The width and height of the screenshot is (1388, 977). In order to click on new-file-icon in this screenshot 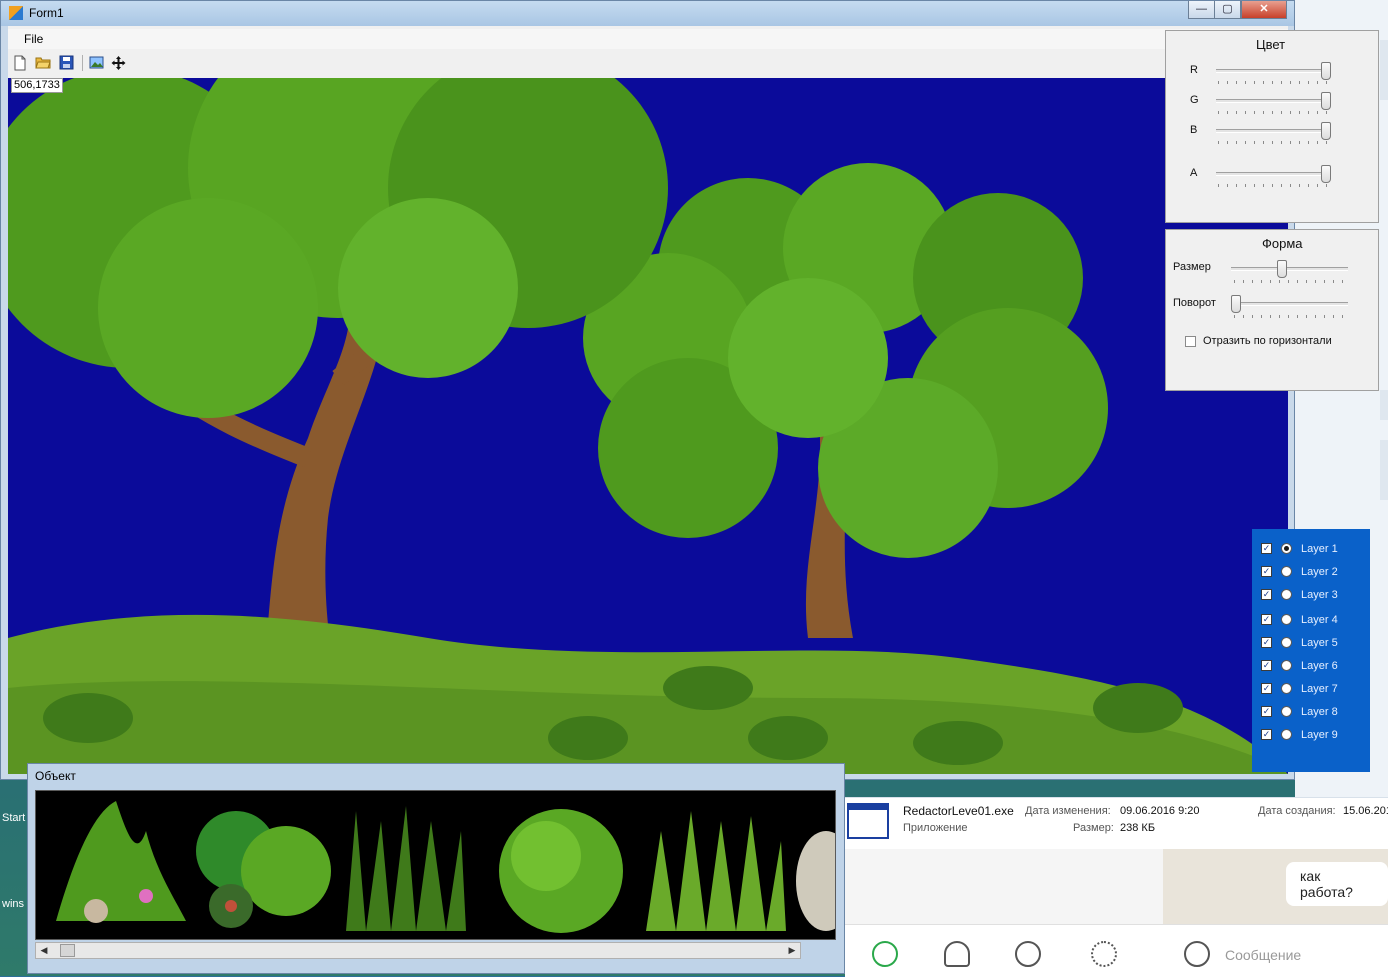, I will do `click(20, 63)`.